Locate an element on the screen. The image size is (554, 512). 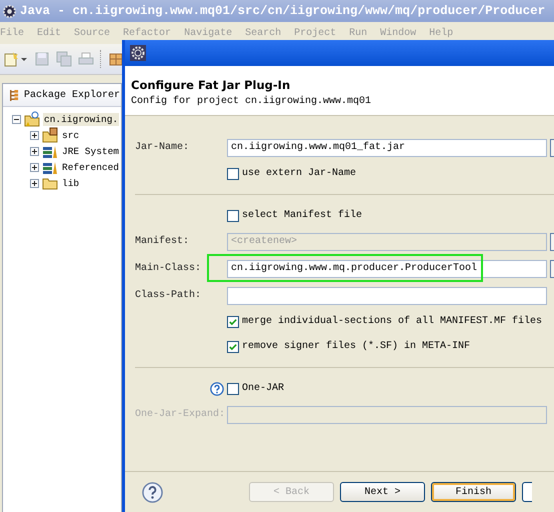
dialog-button: Finish is located at coordinates (473, 492).